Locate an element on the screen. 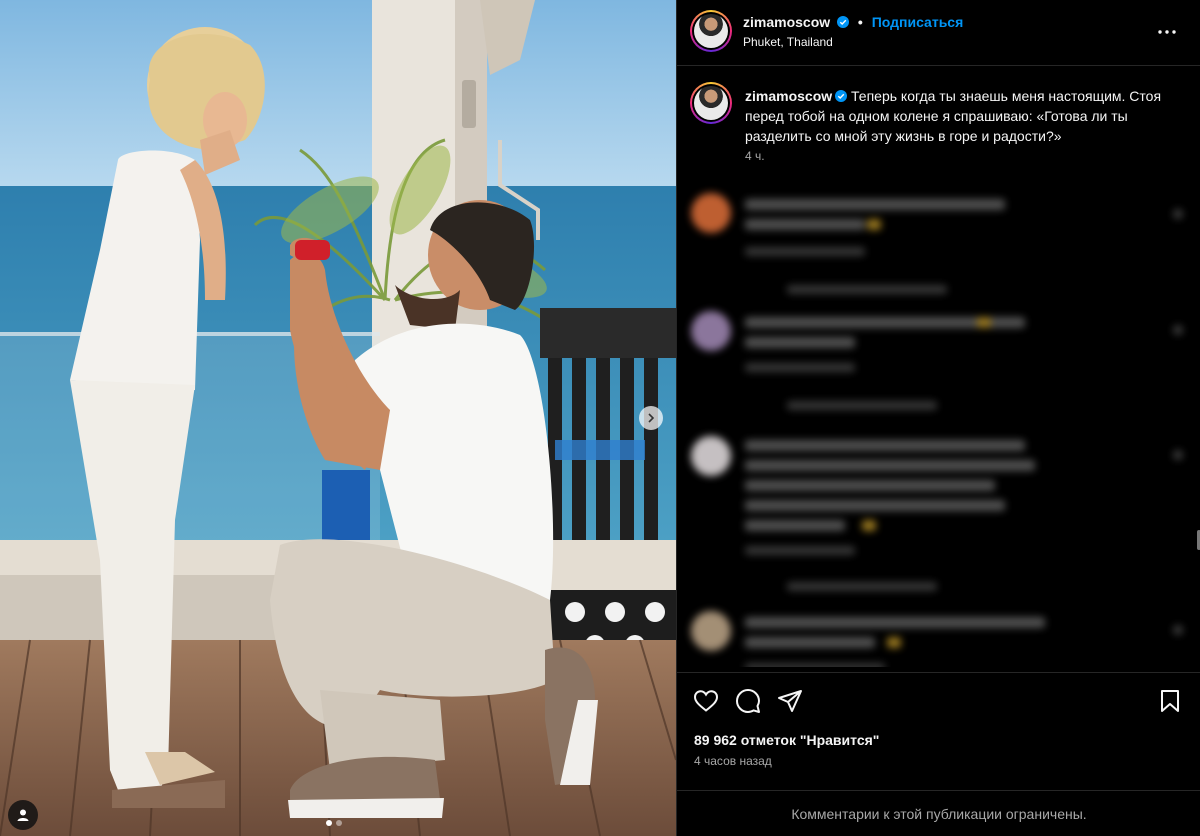 This screenshot has width=1200, height=836. post-location: Phuket, Thailand is located at coordinates (788, 42).